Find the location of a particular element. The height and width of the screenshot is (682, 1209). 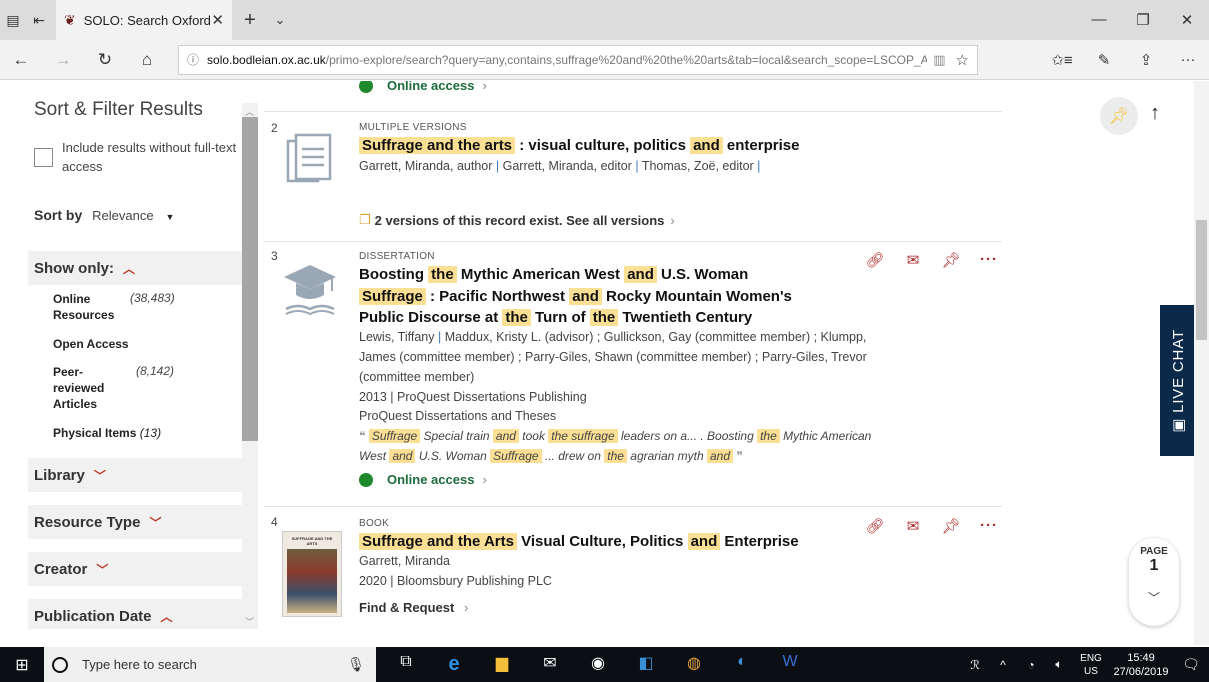

facet-peer-reviewed: Peer-reviewed Articles is located at coordinates (83, 388).